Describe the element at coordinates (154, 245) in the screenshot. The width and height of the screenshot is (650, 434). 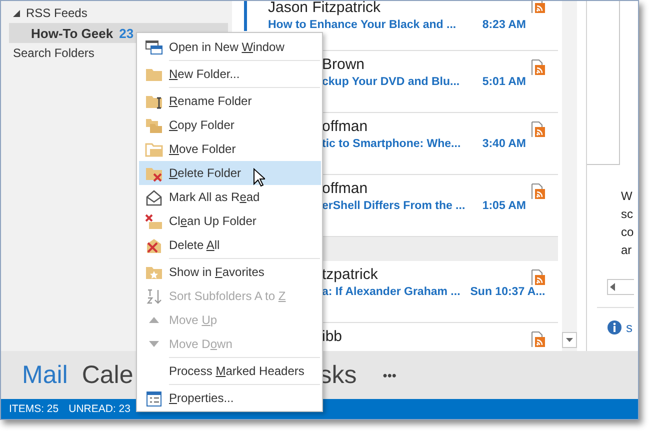
I see `envelope-delete-icon` at that location.